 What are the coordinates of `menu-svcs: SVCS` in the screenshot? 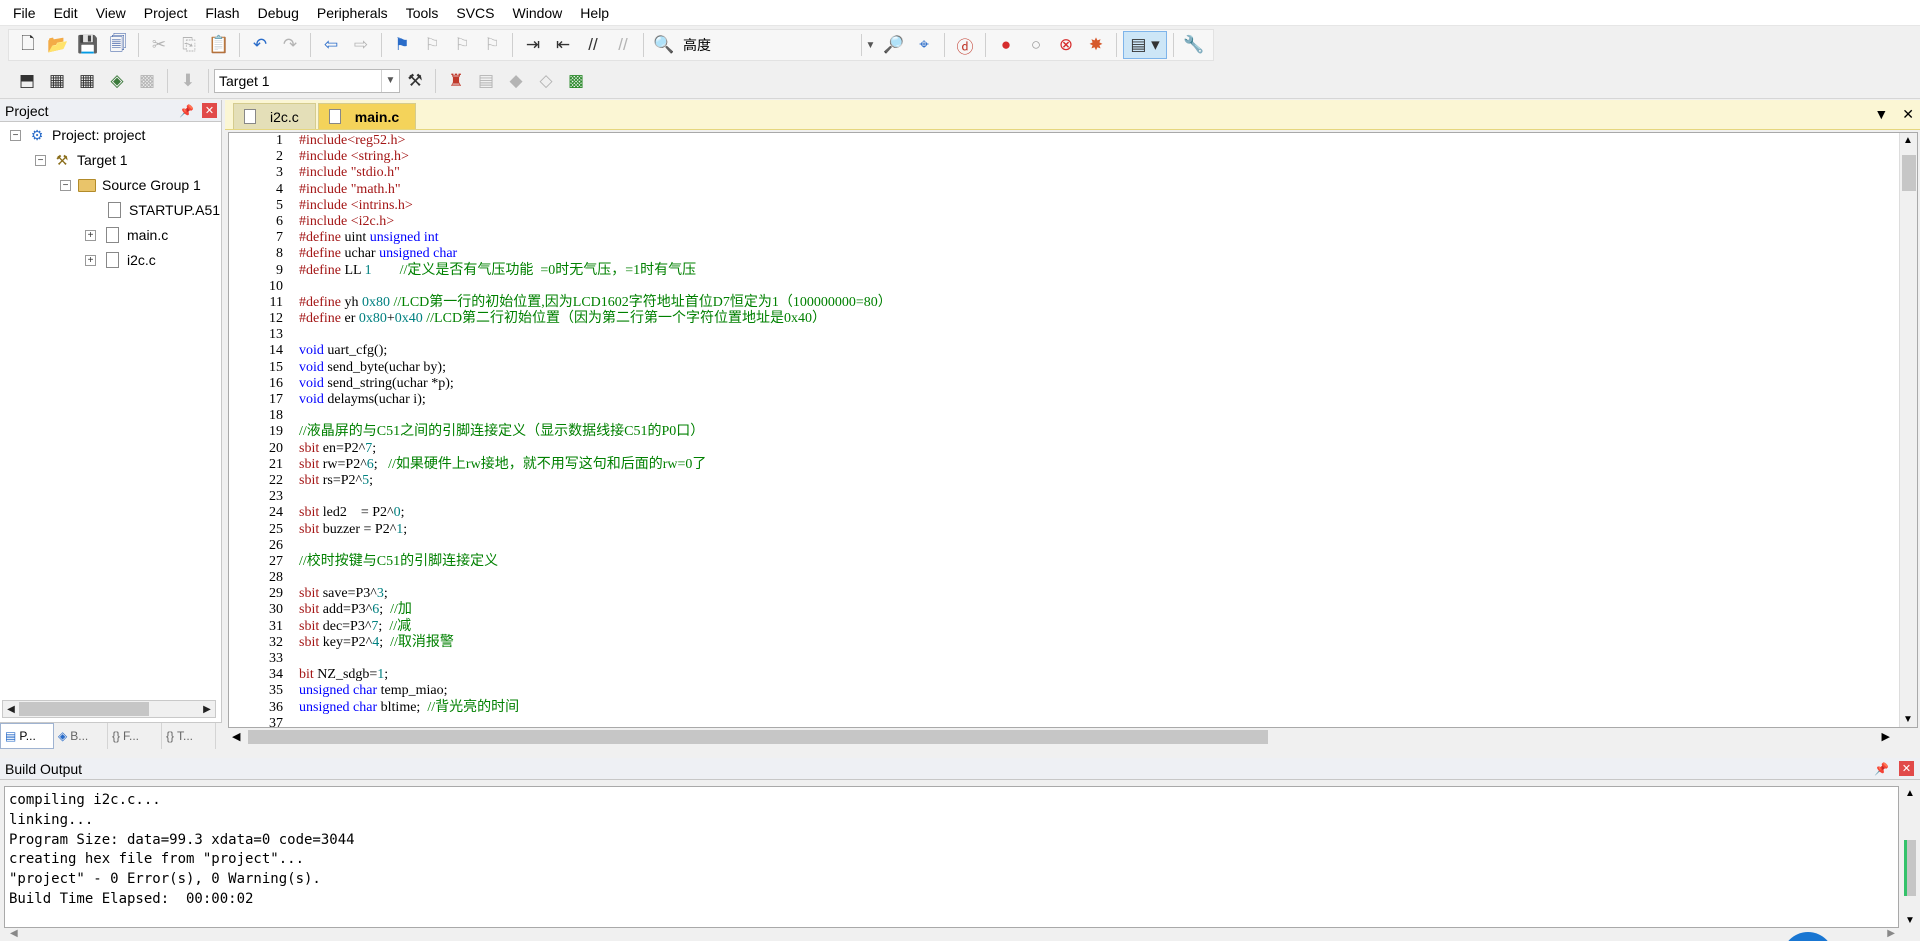 It's located at (475, 13).